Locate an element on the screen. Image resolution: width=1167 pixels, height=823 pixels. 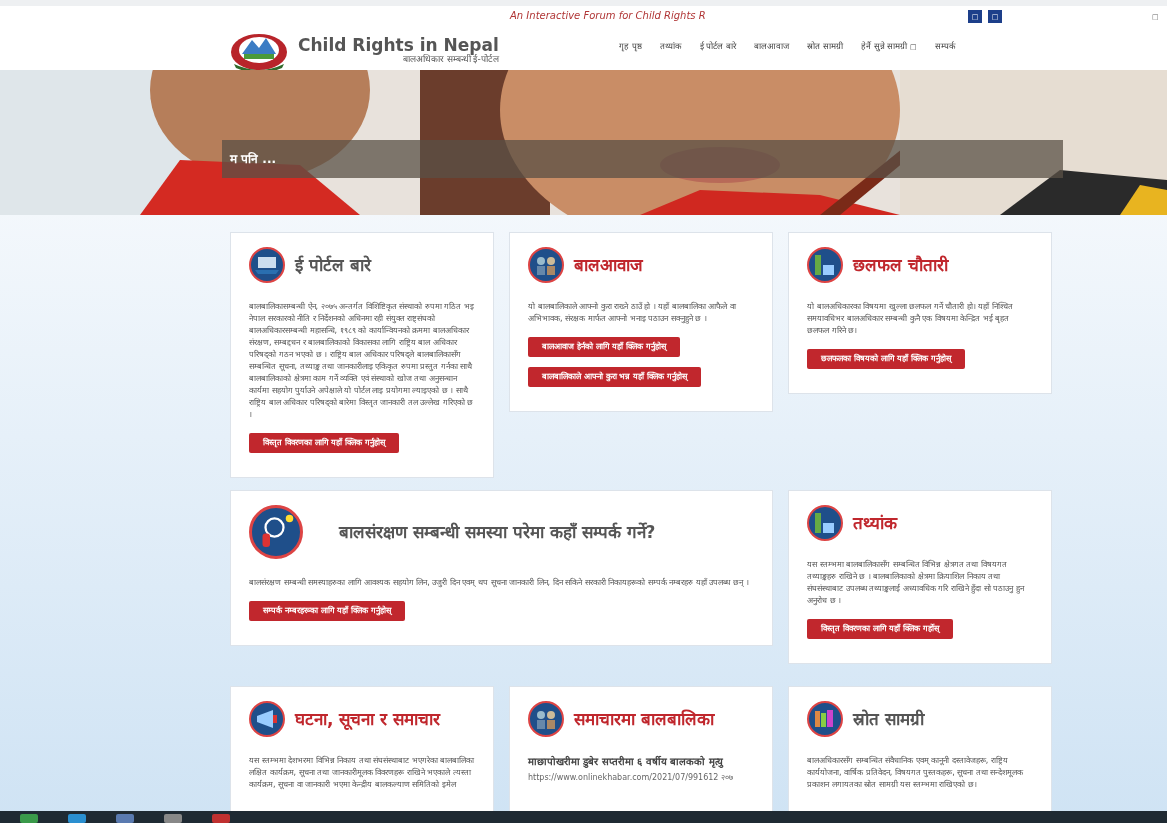
card-text: यस स्तम्भमा बालबालिकासँग सम्बन्धित विभिन्न क्षेत्रगत तथा विषयगत तथ्याङ्कहरु राखिने छ । बालबालिकाको क्षेत्रमा क्रियाशिल निकाय तथा संघसंस्थाबाट उपलब्ध तथ्याङ्कलाई अध्यावधिक गरि राखिने हुँदा सो पठाउनु हुन अनुरोध छ । is located at coordinates (916, 583).